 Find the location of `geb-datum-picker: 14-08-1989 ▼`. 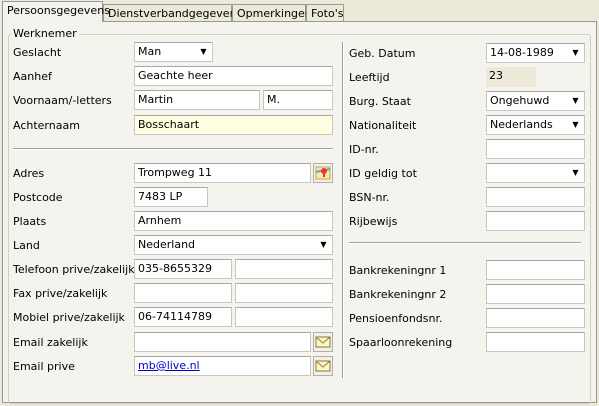

geb-datum-picker: 14-08-1989 ▼ is located at coordinates (535, 53).